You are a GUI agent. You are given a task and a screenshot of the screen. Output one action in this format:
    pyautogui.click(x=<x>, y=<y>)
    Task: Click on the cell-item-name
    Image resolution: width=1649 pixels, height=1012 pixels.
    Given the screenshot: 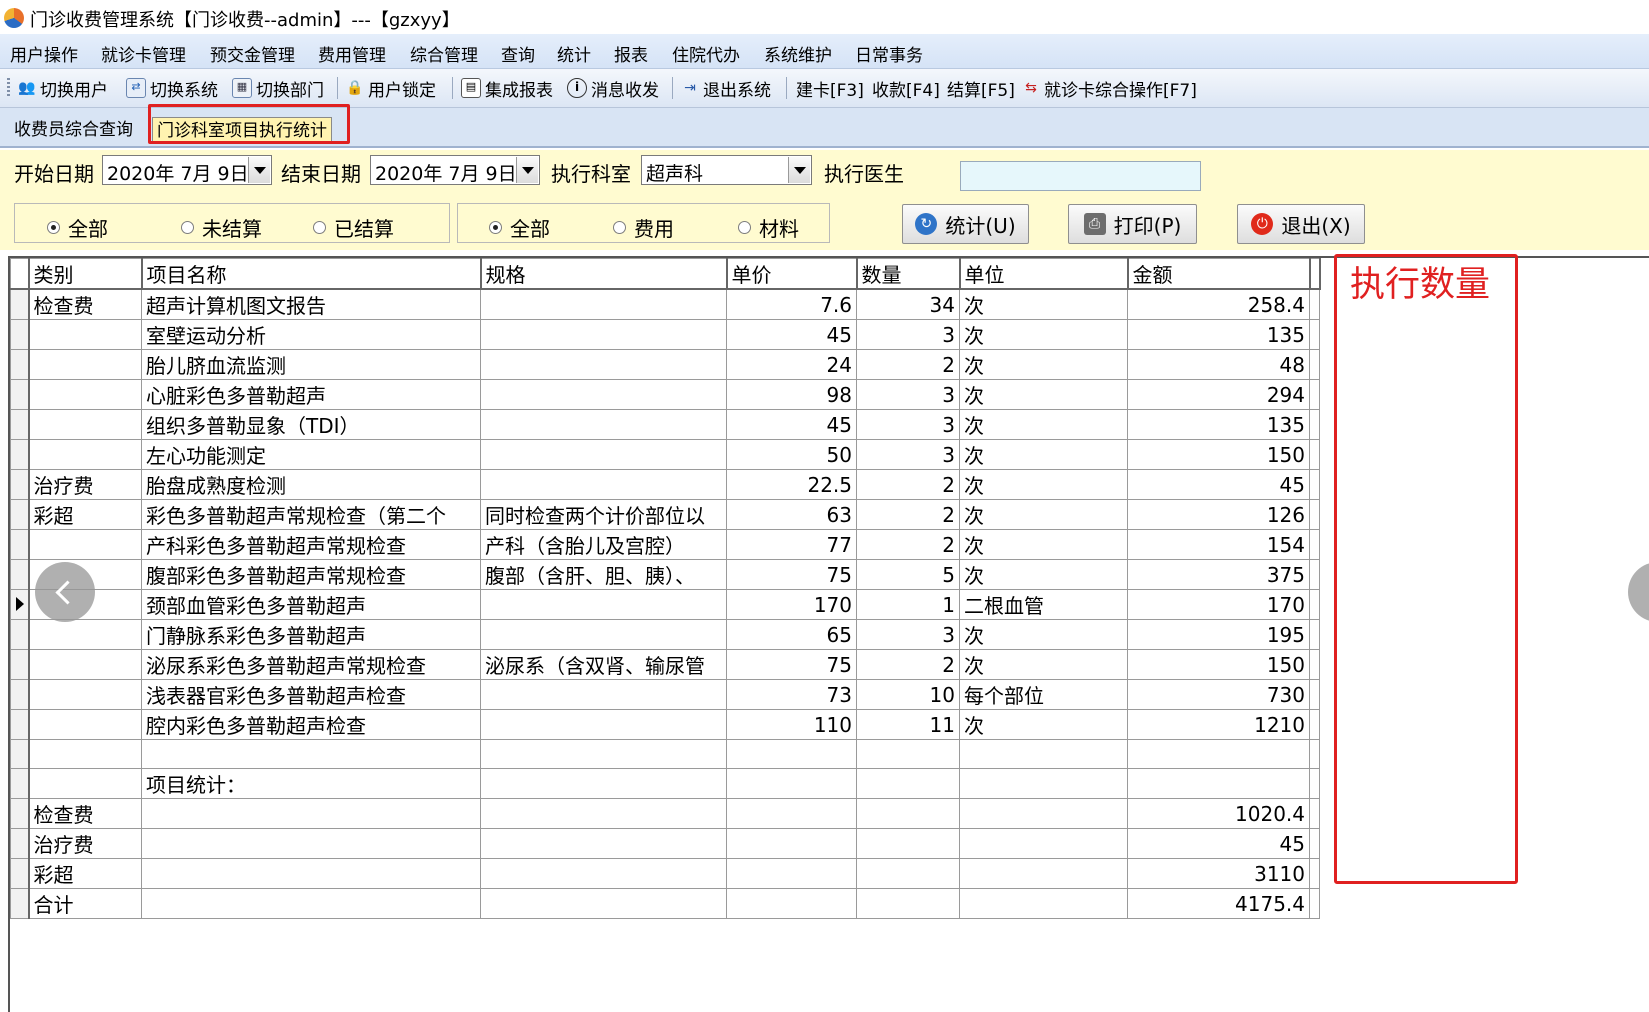 What is the action you would take?
    pyautogui.click(x=311, y=843)
    